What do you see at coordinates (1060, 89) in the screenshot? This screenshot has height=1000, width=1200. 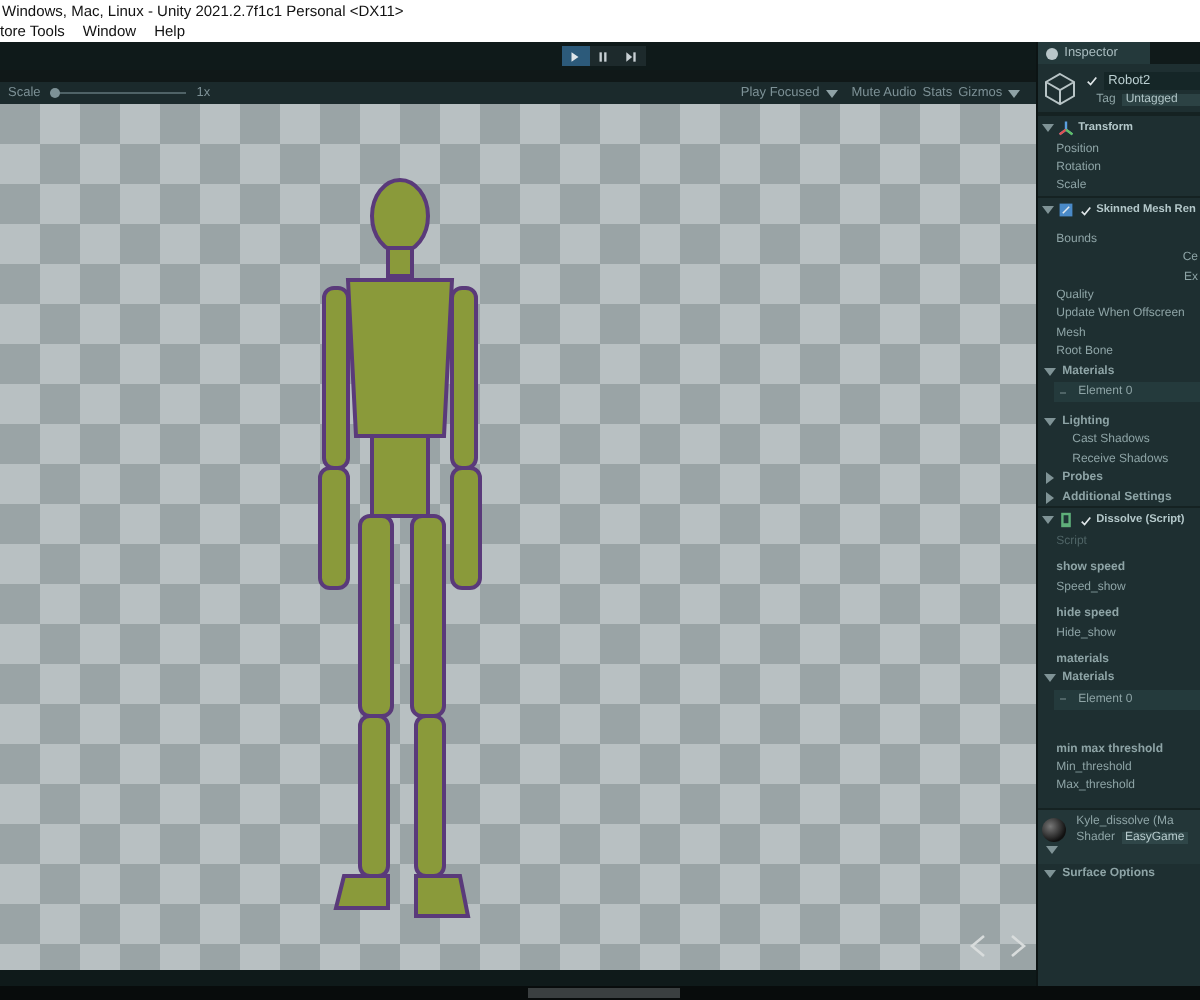 I see `cube-icon` at bounding box center [1060, 89].